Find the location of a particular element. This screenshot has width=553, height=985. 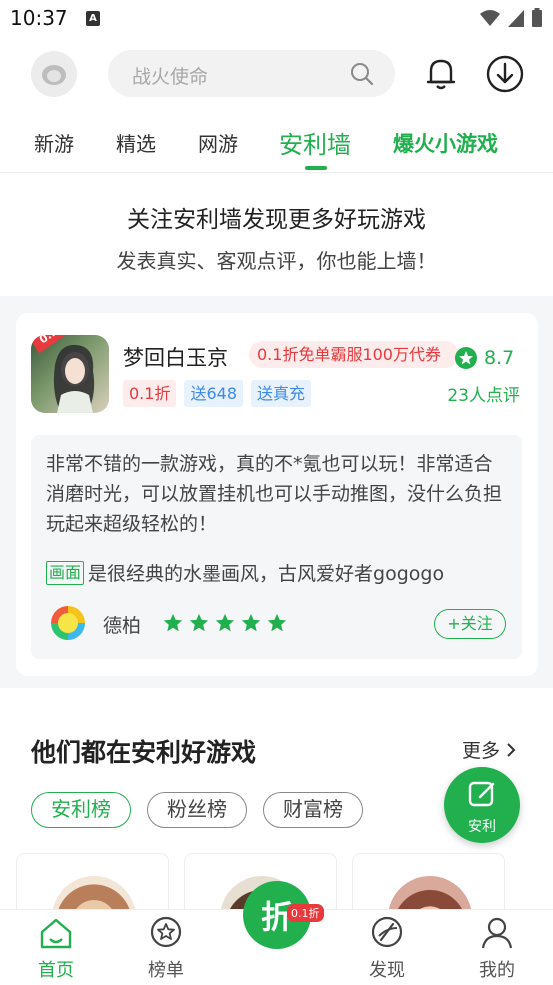

nav-home-label: 首页 is located at coordinates (56, 970).